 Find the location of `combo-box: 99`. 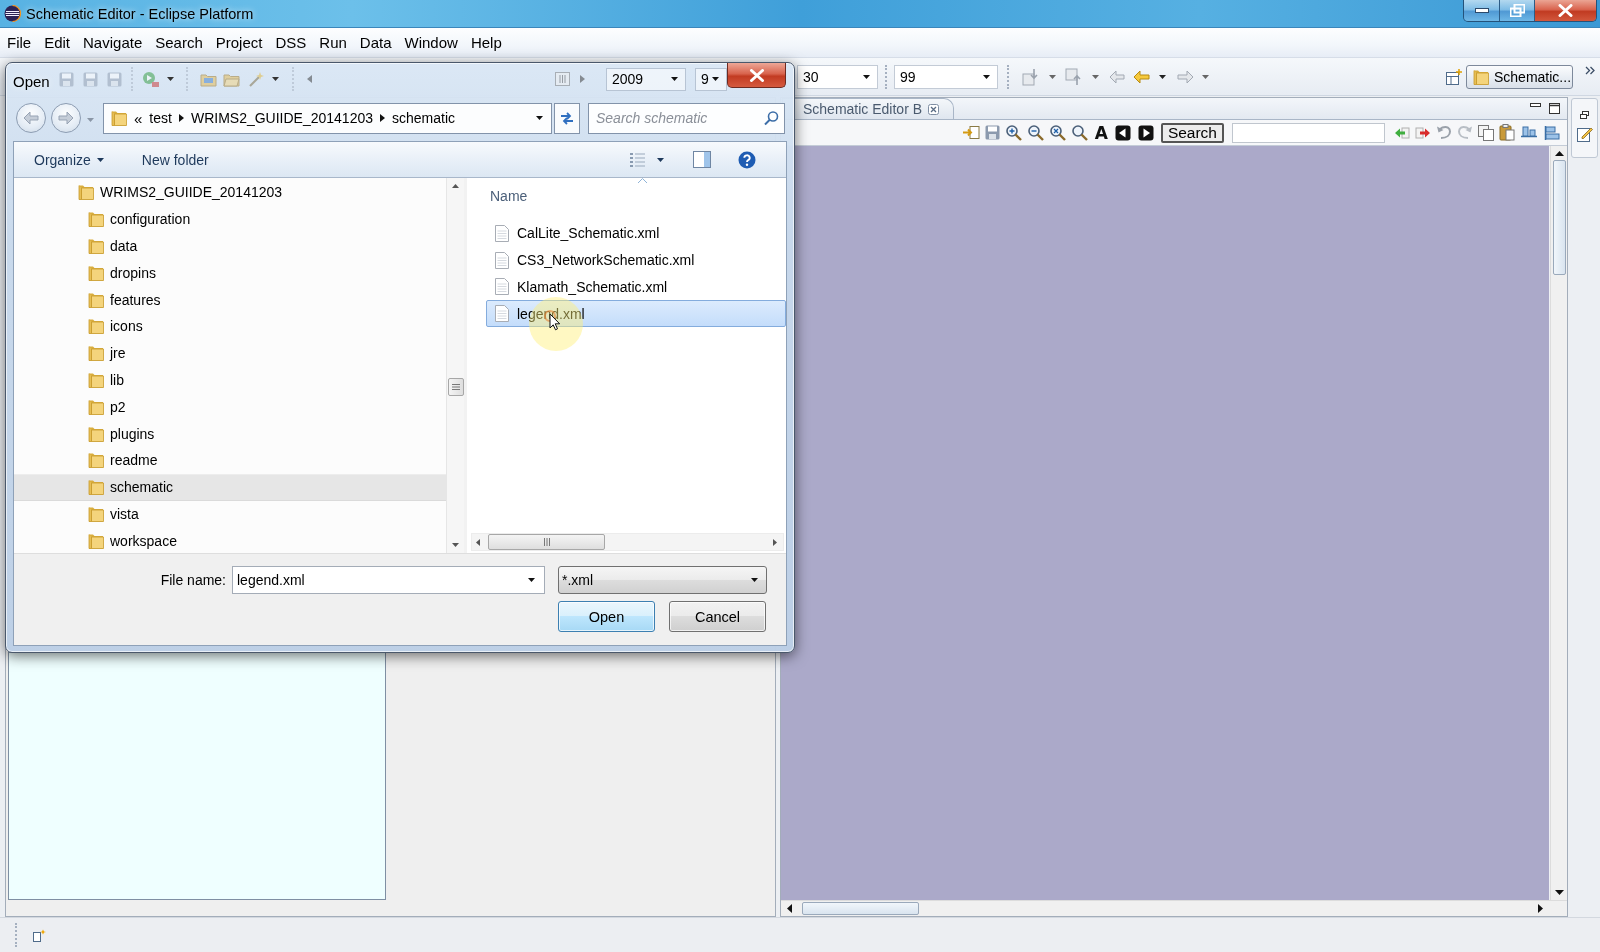

combo-box: 99 is located at coordinates (946, 76).